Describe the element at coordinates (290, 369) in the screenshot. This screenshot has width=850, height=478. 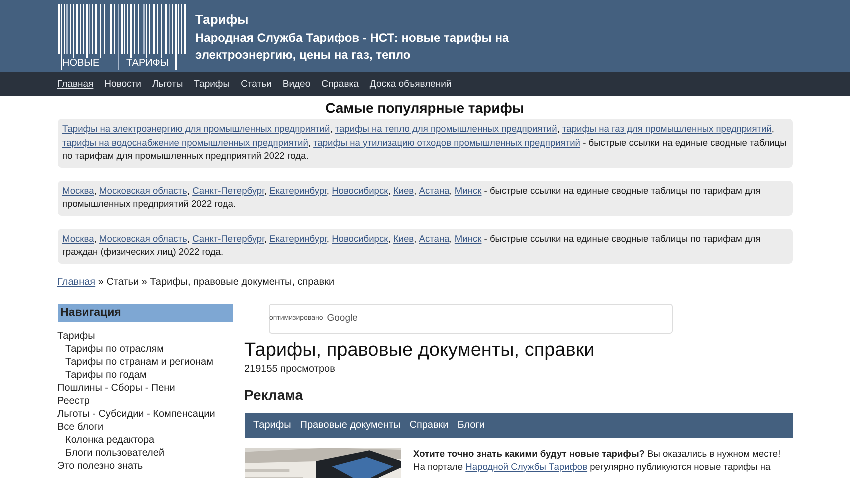
I see `view-count: 219155 просмотров` at that location.